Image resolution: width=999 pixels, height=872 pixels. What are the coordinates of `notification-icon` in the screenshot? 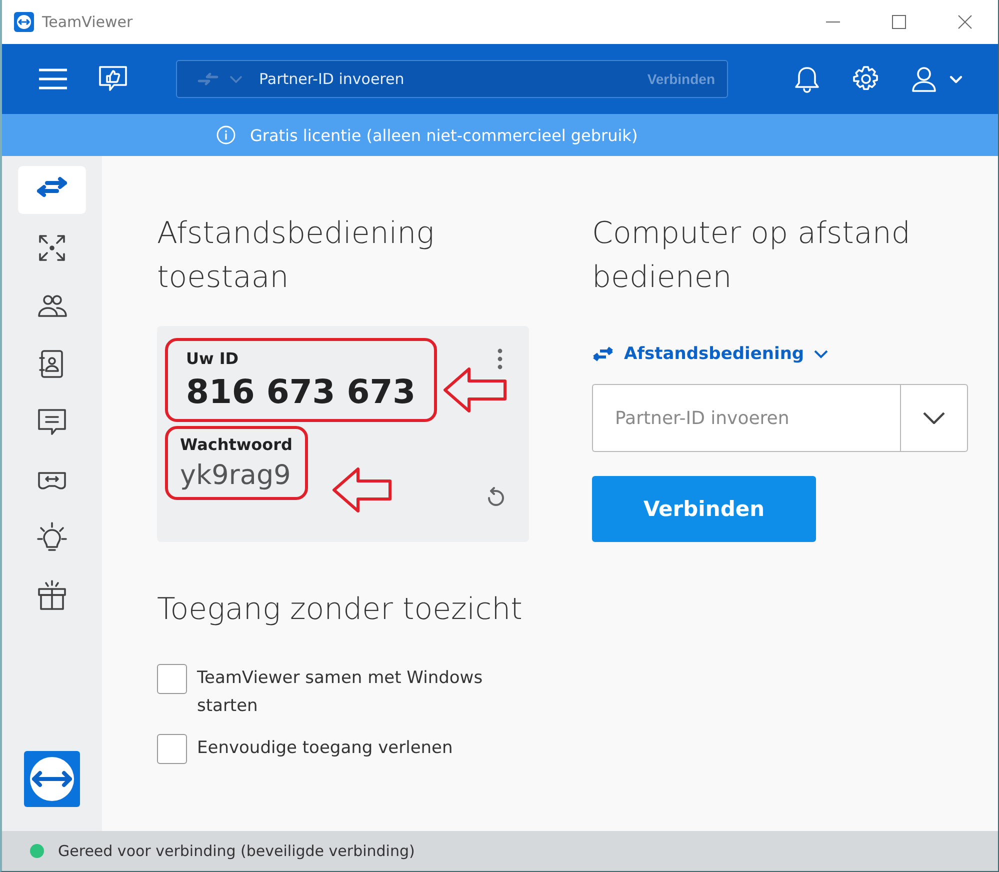 It's located at (807, 79).